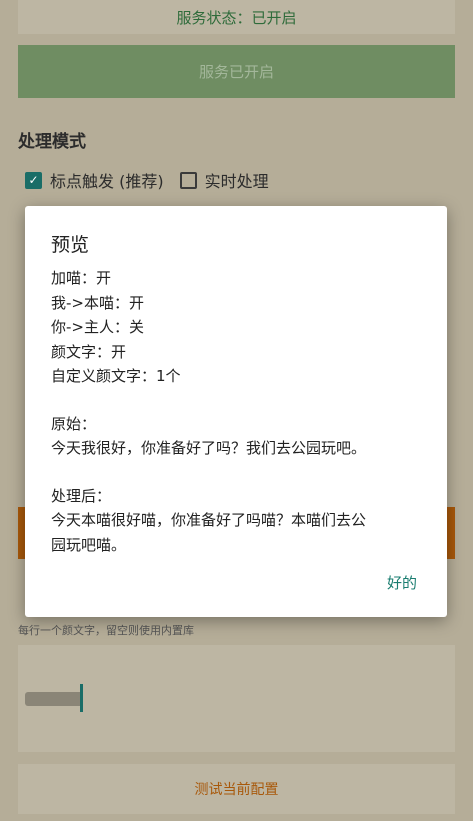 Image resolution: width=473 pixels, height=821 pixels. Describe the element at coordinates (97, 302) in the screenshot. I see `setting-me-to-benmiao: 我->本喵：开` at that location.